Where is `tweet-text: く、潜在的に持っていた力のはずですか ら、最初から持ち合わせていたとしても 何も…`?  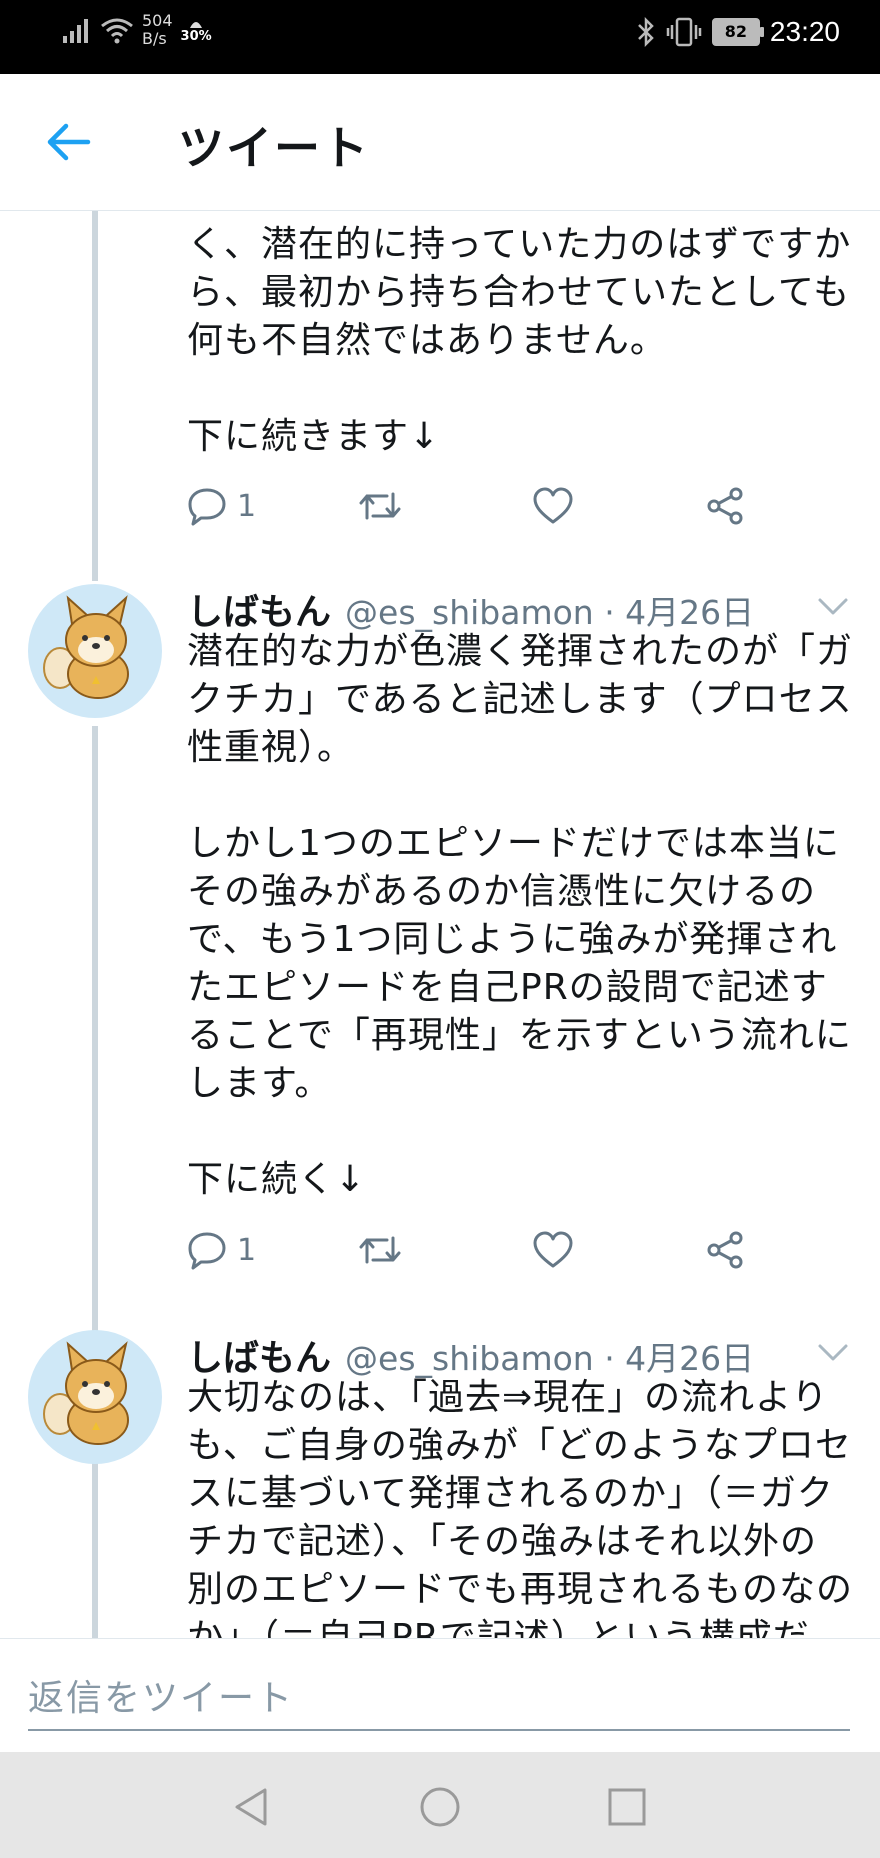 tweet-text: く、潜在的に持っていた力のはずですか ら、最初から持ち合わせていたとしても 何も… is located at coordinates (519, 340).